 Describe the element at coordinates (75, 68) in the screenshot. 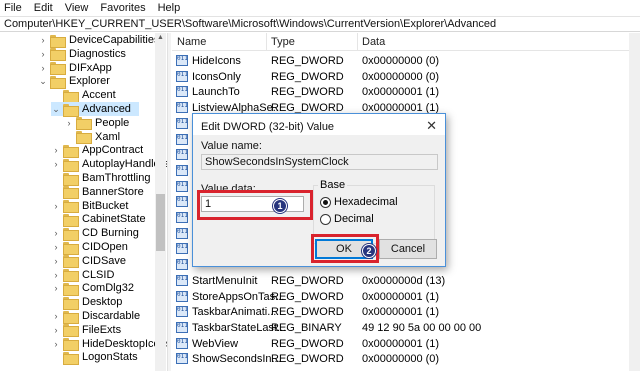

I see `tree-item: › DIFxApp` at that location.